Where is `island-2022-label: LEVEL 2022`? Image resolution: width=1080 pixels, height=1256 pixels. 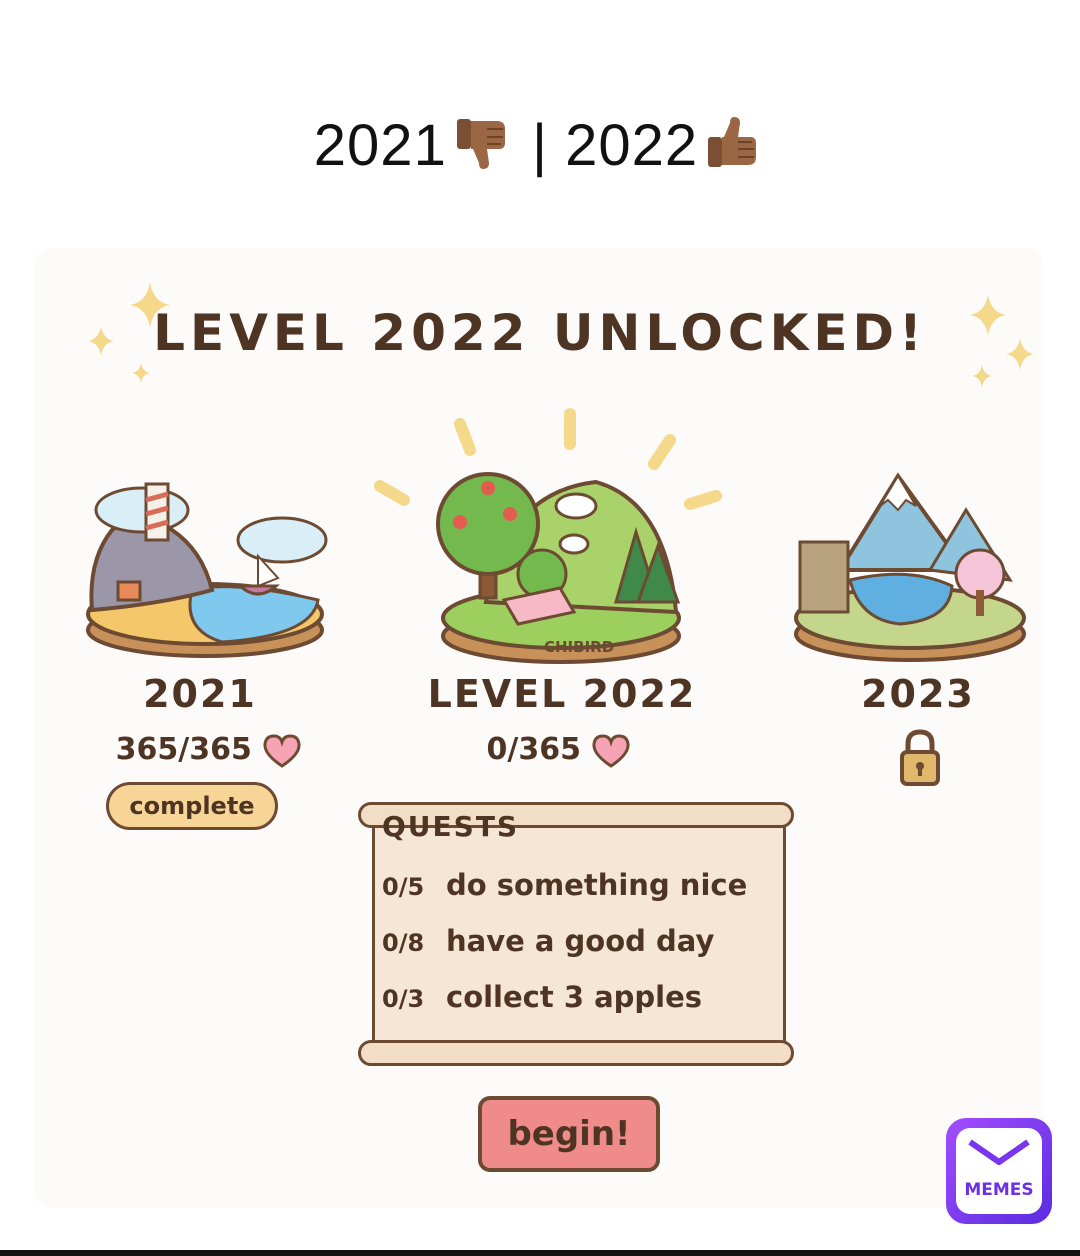 island-2022-label: LEVEL 2022 is located at coordinates (562, 694).